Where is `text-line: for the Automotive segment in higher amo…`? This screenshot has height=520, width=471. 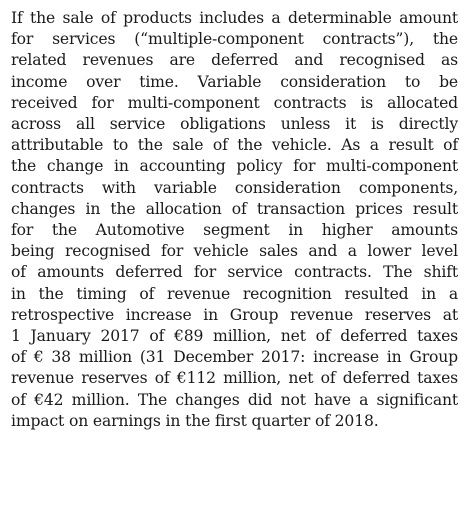
text-line: for the Automotive segment in higher amo… is located at coordinates (234, 230).